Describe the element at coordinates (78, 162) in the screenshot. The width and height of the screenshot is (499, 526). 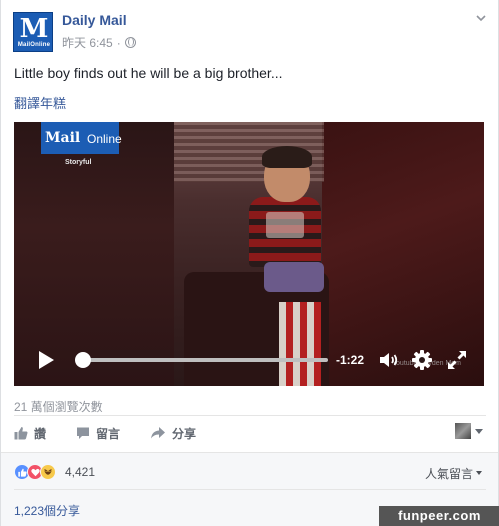
I see `overlay-credit: Storyful` at that location.